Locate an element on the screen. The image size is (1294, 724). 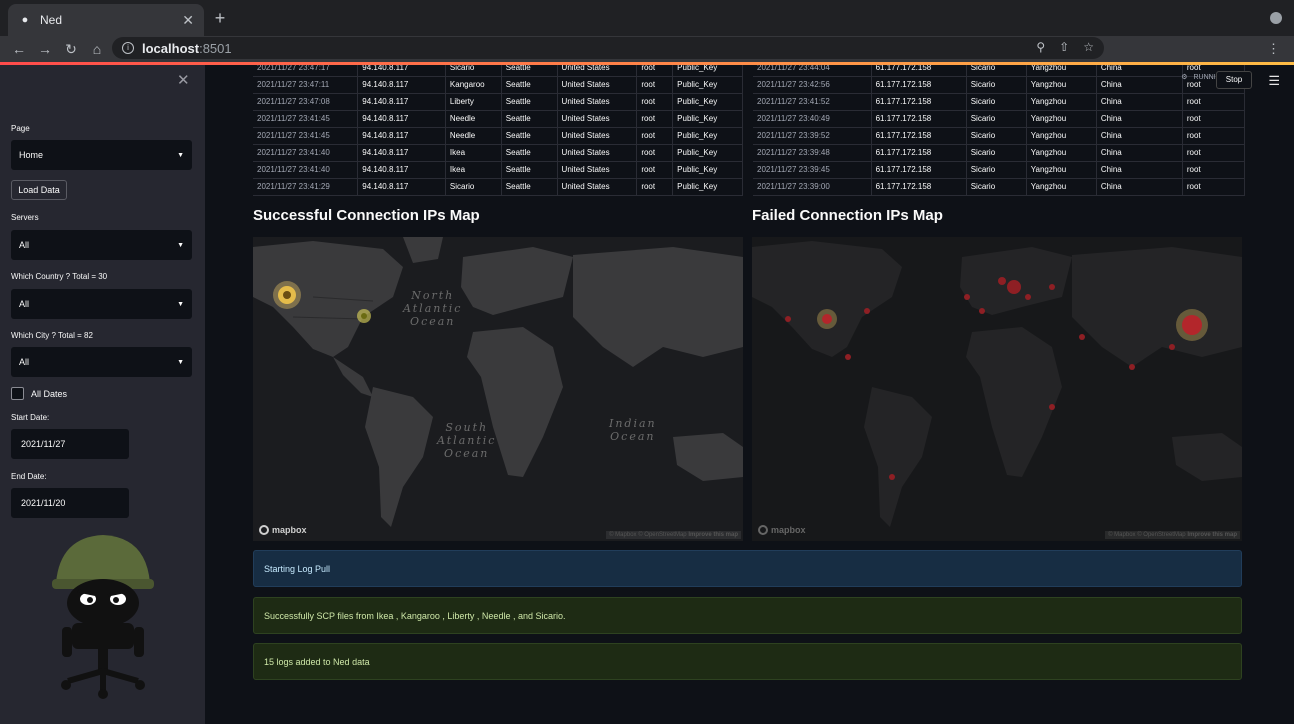
table-cell-datetime: 2021/11/27 23:47:17 is located at coordinates (306, 71).